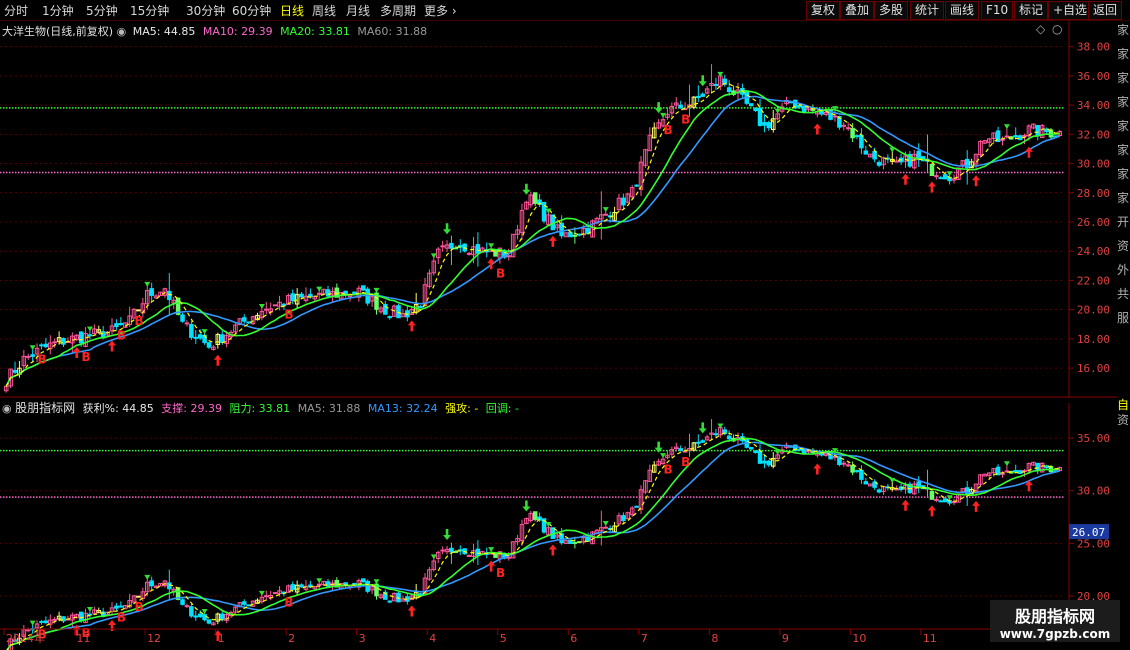 The width and height of the screenshot is (1130, 650). I want to click on toolbar-button-1: 叠加, so click(857, 10).